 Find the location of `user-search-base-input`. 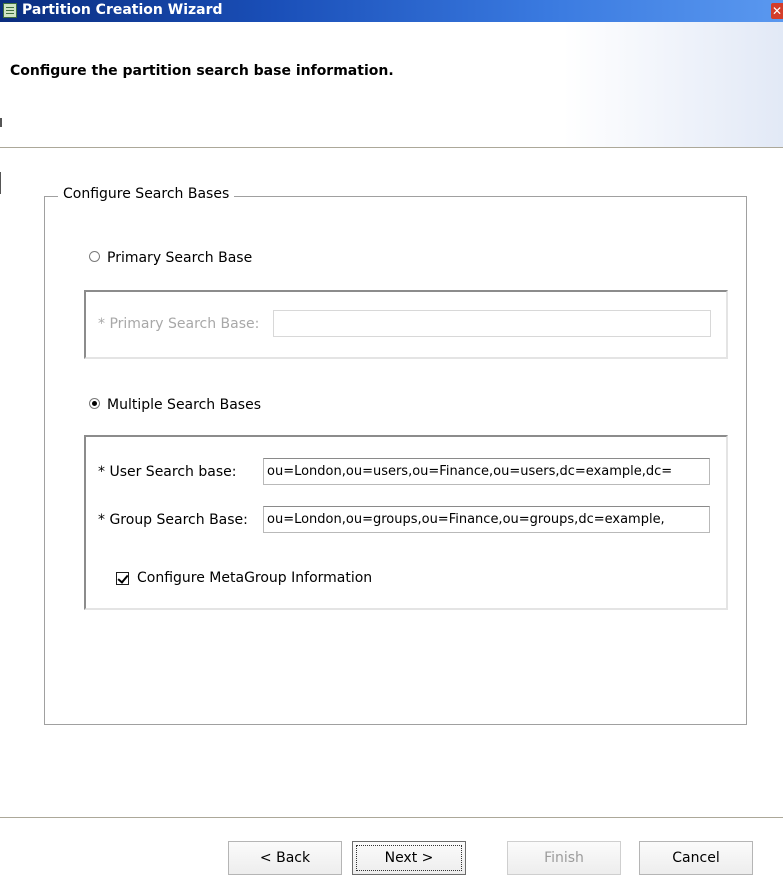

user-search-base-input is located at coordinates (486, 471).